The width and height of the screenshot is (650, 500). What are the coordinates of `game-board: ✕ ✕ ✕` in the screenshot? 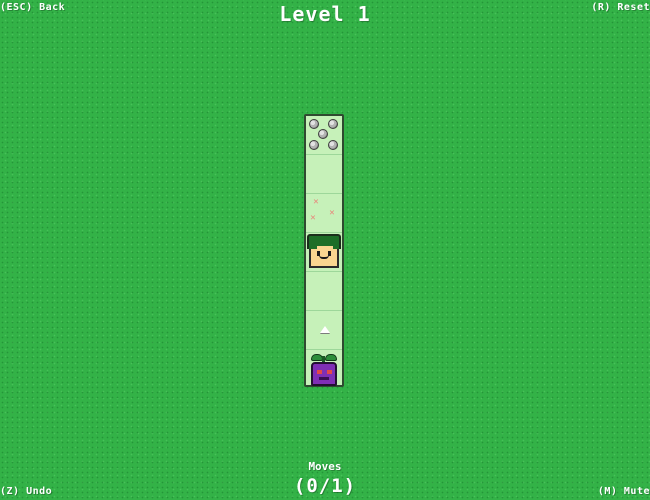 It's located at (324, 250).